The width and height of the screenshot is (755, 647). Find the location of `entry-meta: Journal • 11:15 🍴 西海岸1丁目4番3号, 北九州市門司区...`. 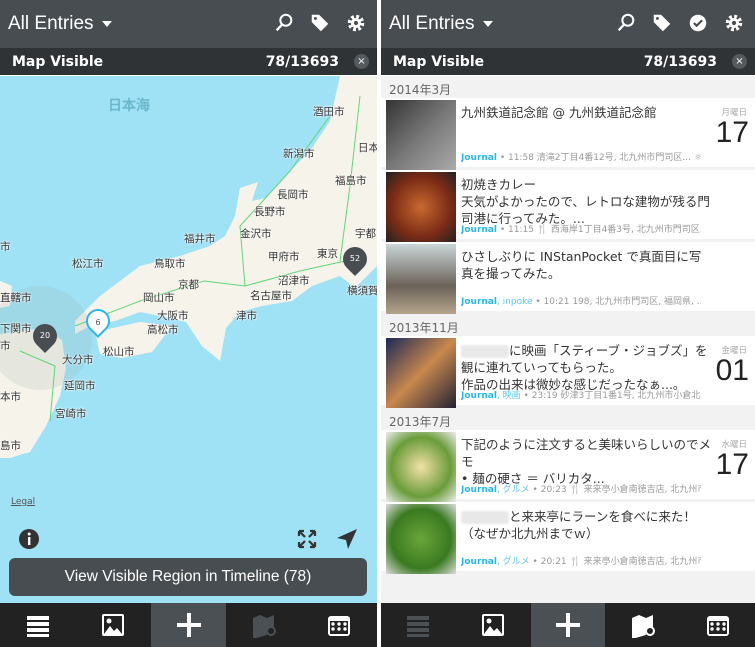

entry-meta: Journal • 11:15 🍴 西海岸1丁目4番3号, 北九州市門司区... is located at coordinates (581, 228).